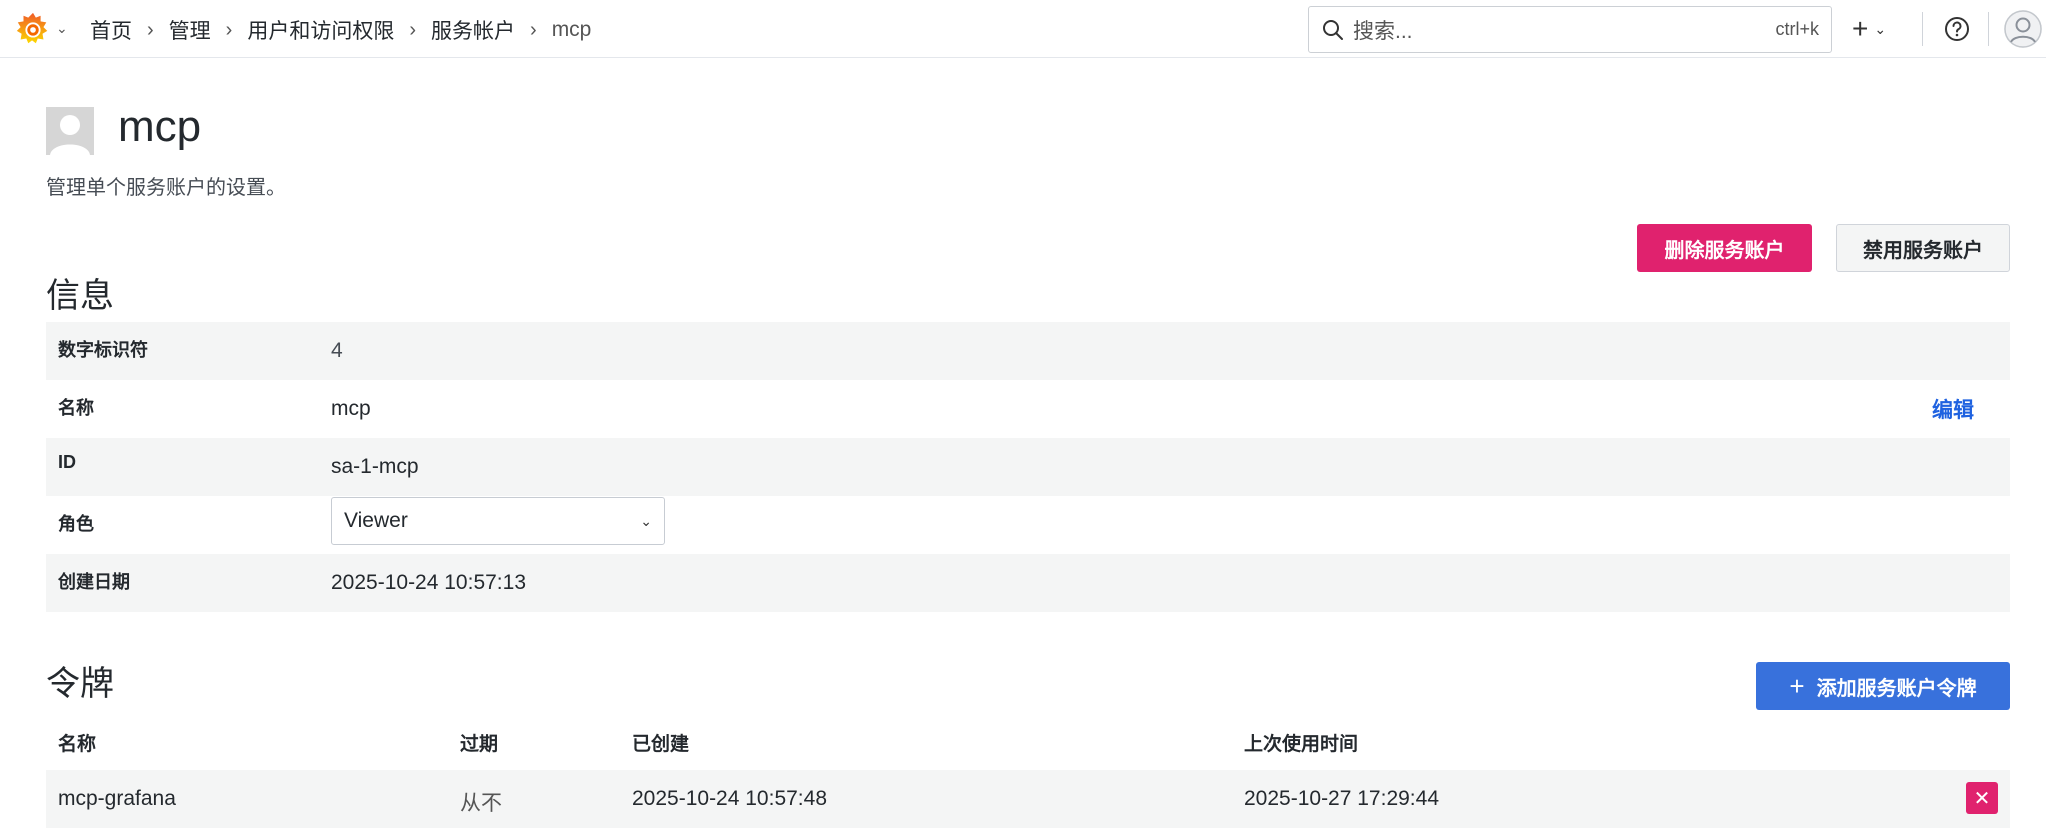 The height and width of the screenshot is (834, 2046). I want to click on column-header-name: 名称, so click(77, 744).